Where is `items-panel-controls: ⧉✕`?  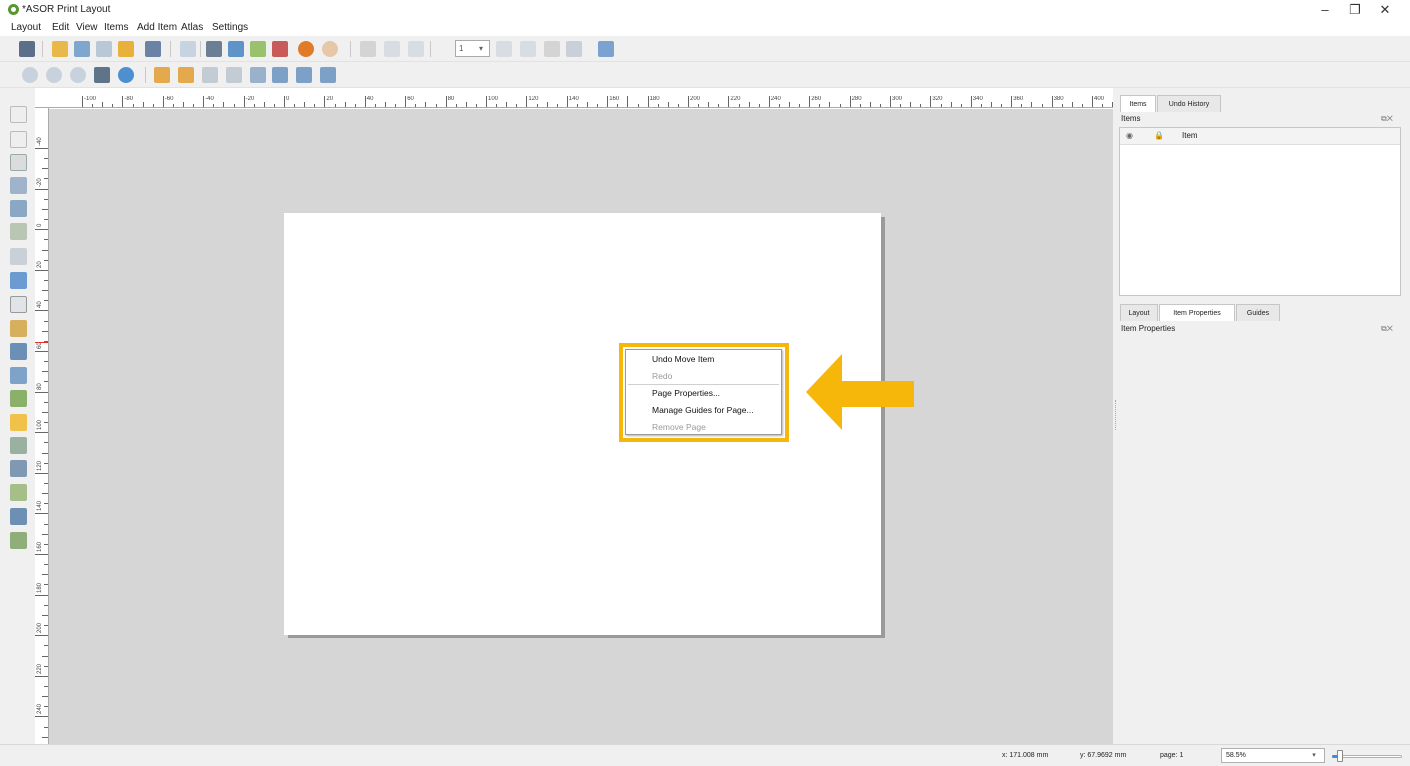
items-panel-controls: ⧉✕ is located at coordinates (1387, 119).